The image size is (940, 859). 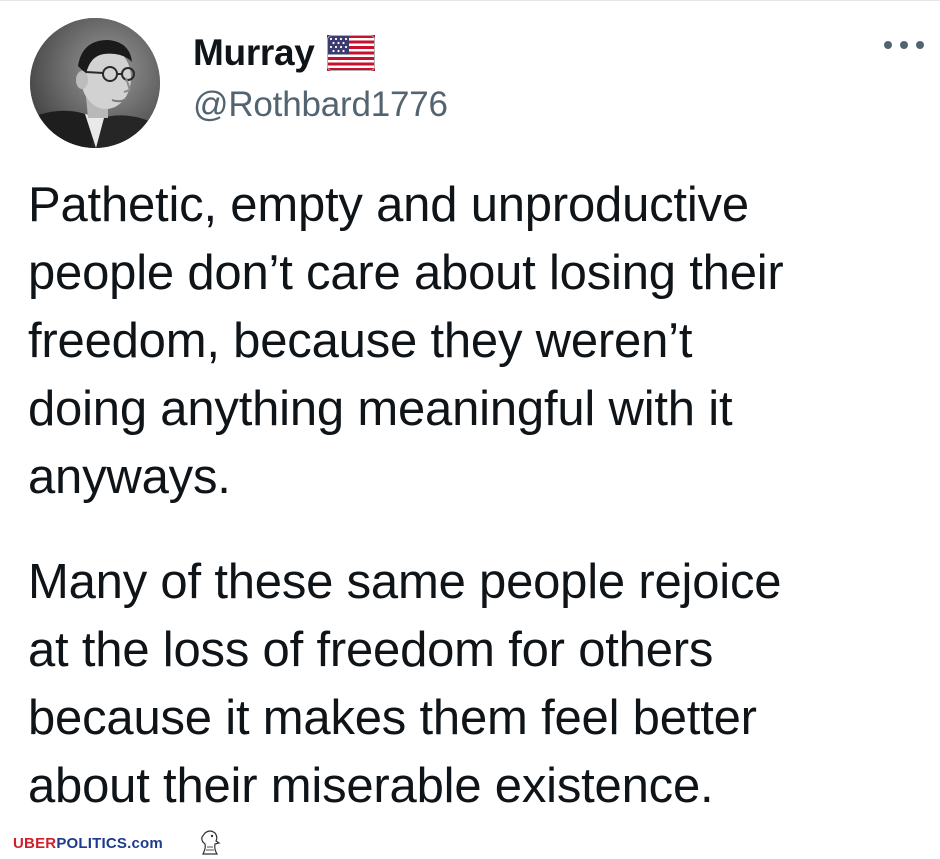 I want to click on watermark-red-text: UBER, so click(x=35, y=843).